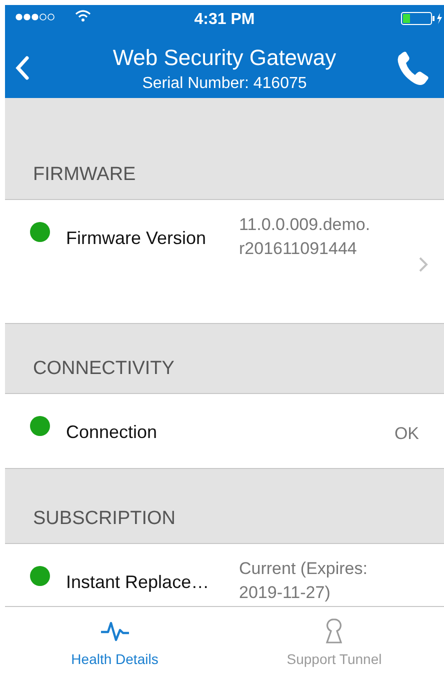  Describe the element at coordinates (406, 434) in the screenshot. I see `row-value: OK` at that location.